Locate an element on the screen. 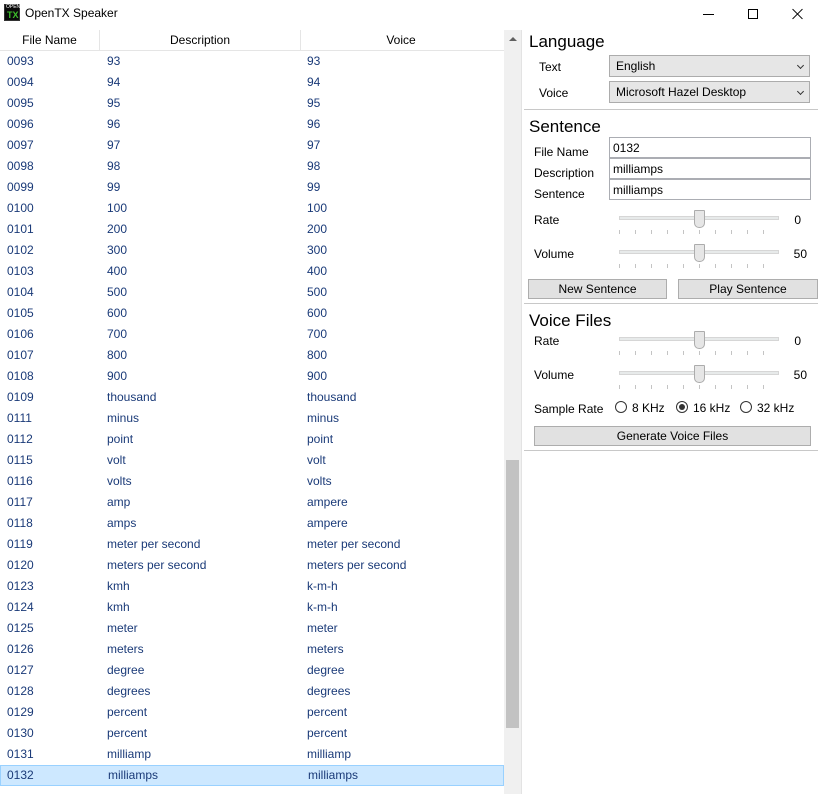  minimize-button is located at coordinates (708, 14).